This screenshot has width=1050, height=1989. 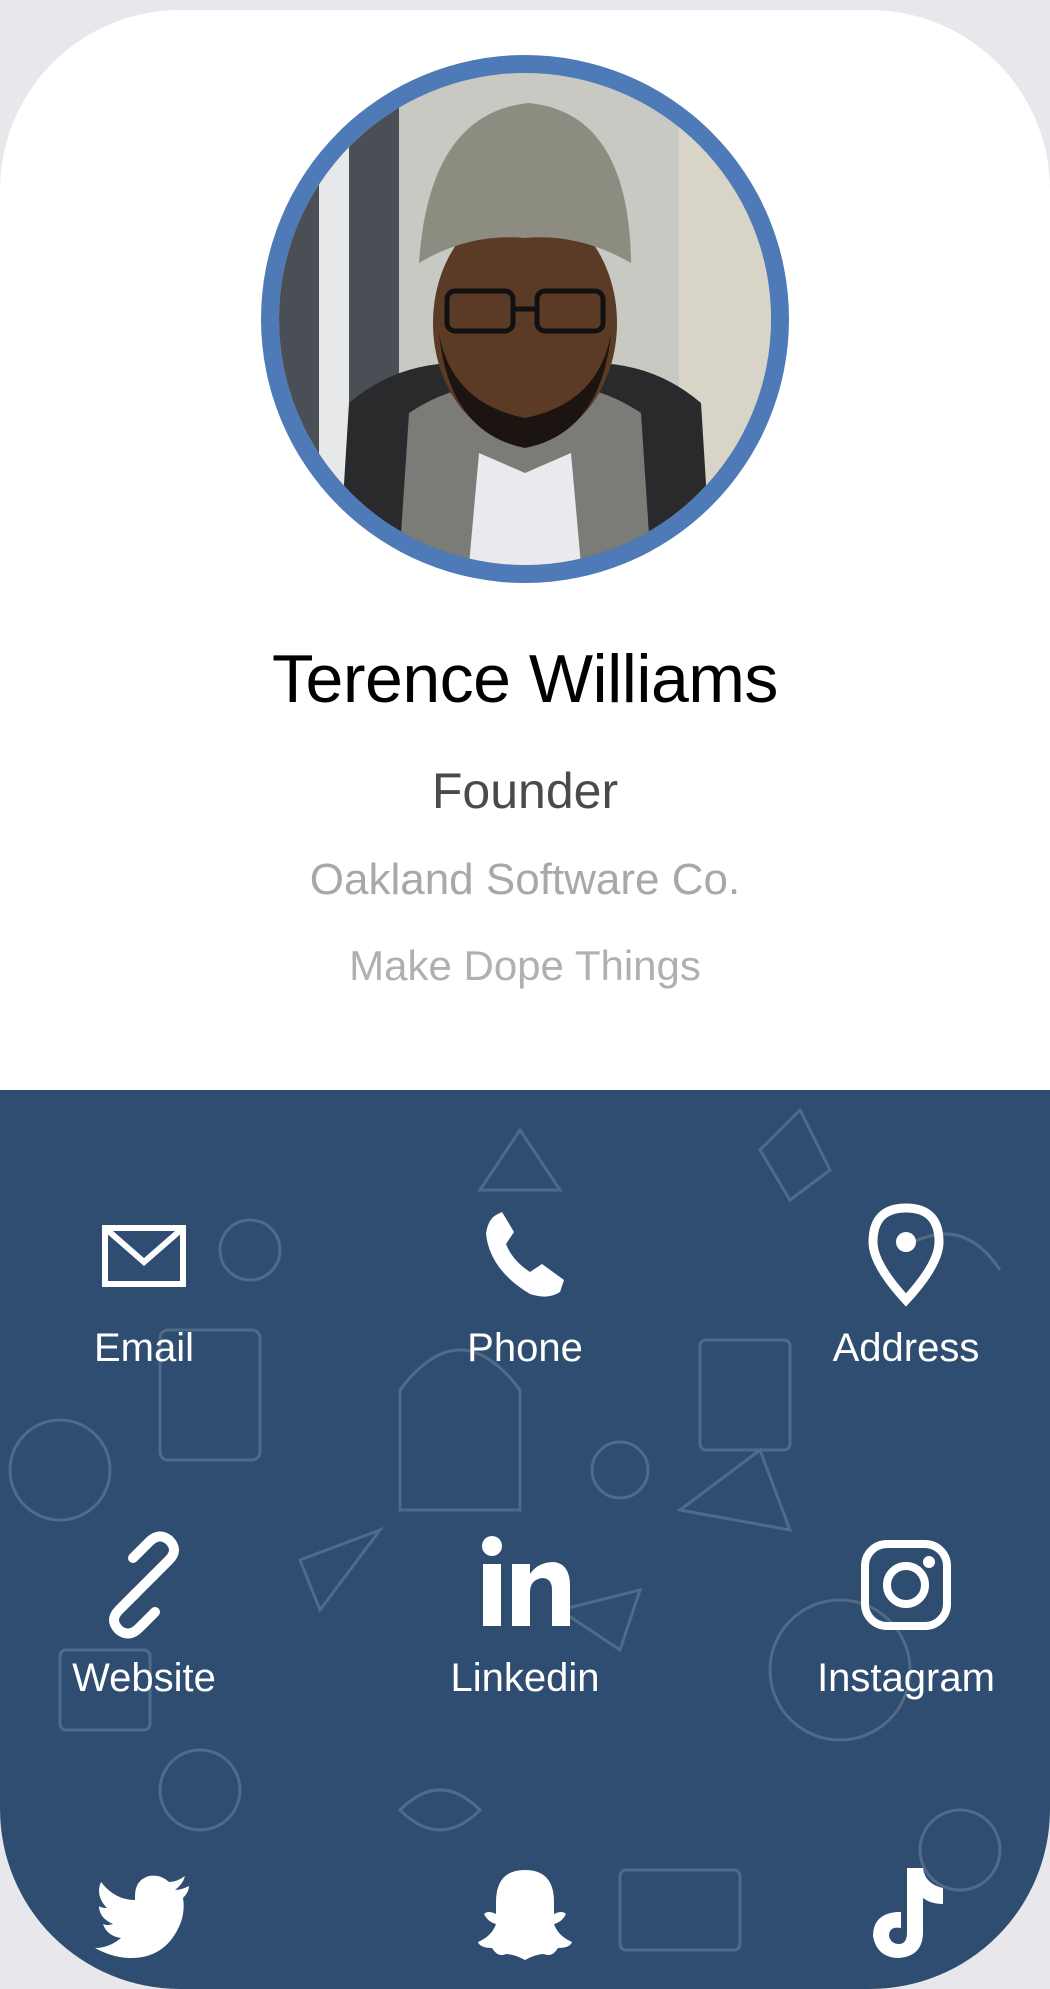 I want to click on phone-label: Phone, so click(x=525, y=1348).